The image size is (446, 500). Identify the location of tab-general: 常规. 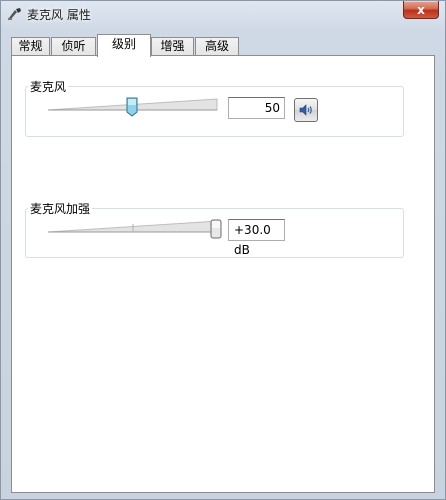
(30, 46).